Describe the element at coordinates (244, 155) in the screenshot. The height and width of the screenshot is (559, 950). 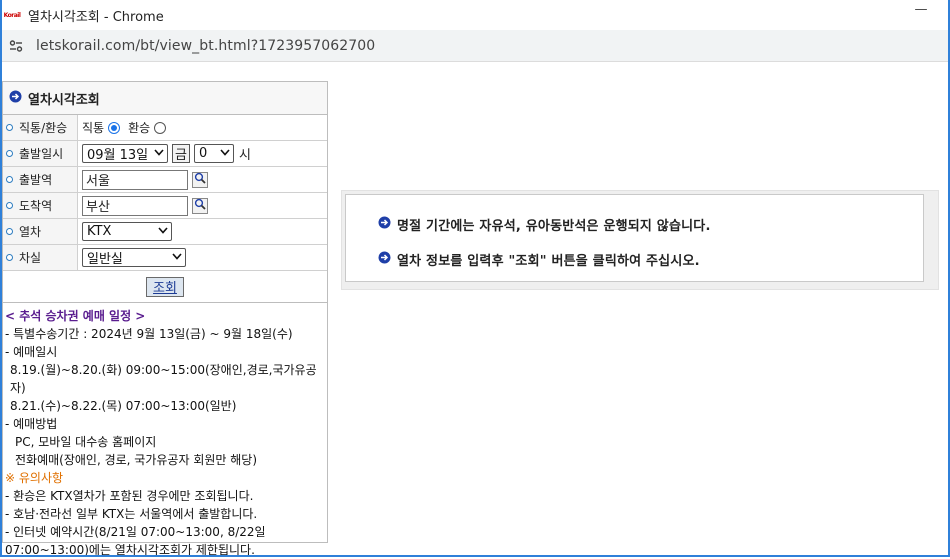
I see `hour-unit-label: 시` at that location.